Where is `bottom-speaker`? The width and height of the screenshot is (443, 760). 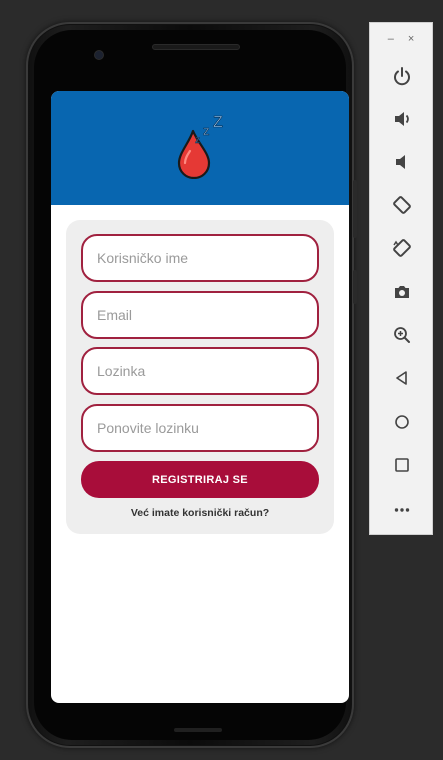
bottom-speaker is located at coordinates (198, 730).